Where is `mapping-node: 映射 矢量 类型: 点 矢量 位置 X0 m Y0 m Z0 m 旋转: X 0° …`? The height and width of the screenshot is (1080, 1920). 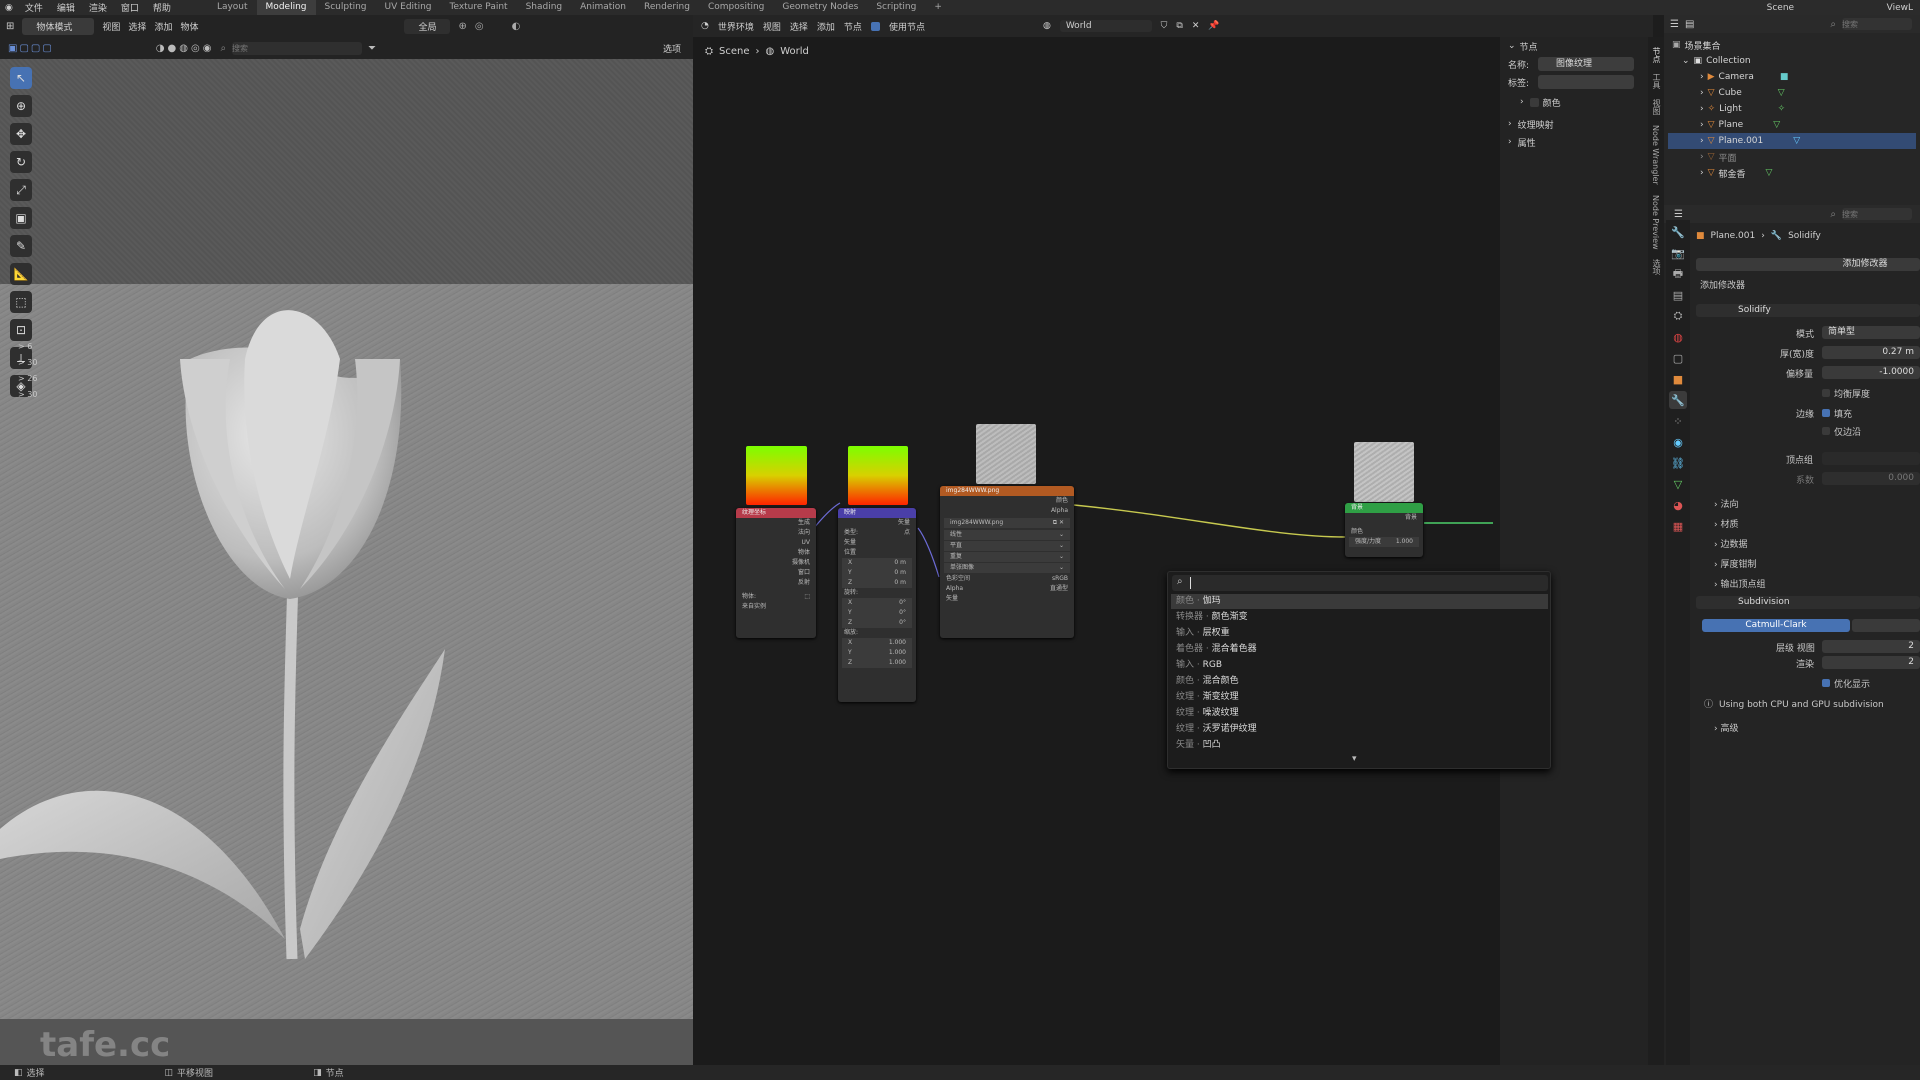 mapping-node: 映射 矢量 类型: 点 矢量 位置 X0 m Y0 m Z0 m 旋转: X 0° … is located at coordinates (877, 605).